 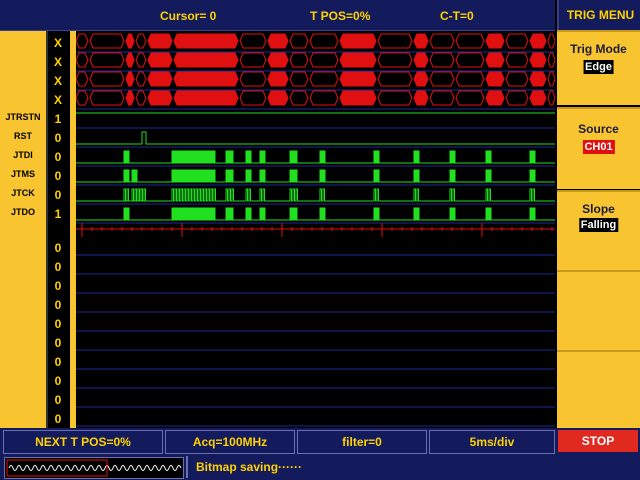 I want to click on menu-source: Source CH01, so click(x=598, y=148).